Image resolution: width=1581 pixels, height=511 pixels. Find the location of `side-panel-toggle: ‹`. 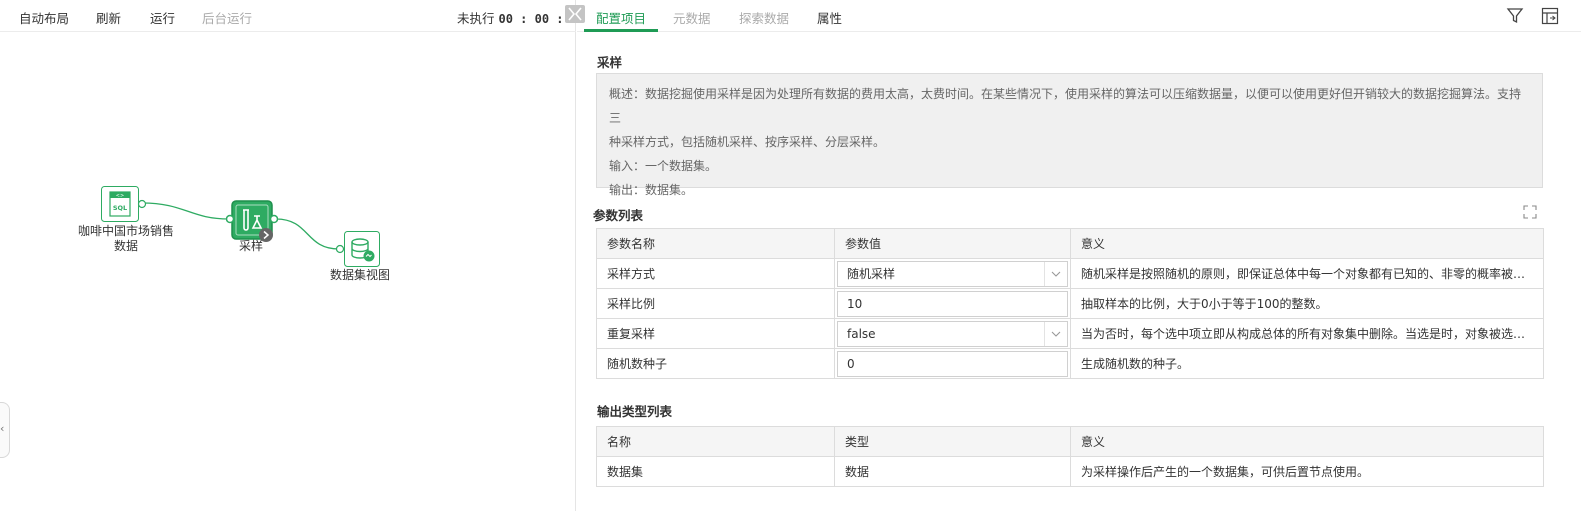

side-panel-toggle: ‹ is located at coordinates (5, 430).